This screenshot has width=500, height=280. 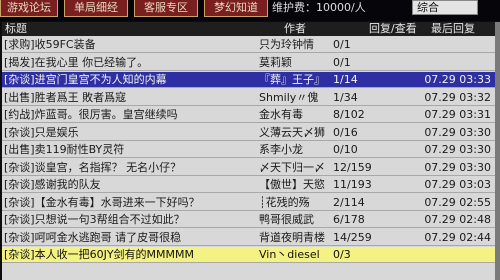 What do you see at coordinates (292, 132) in the screenshot?
I see `post-author: 义薄云天〆狮` at bounding box center [292, 132].